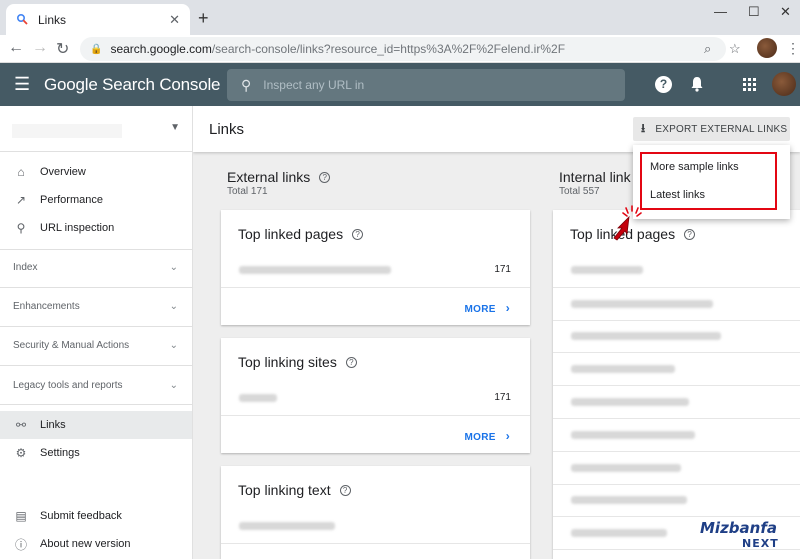 Image resolution: width=800 pixels, height=559 pixels. Describe the element at coordinates (767, 48) in the screenshot. I see `browser-profile-avatar` at that location.